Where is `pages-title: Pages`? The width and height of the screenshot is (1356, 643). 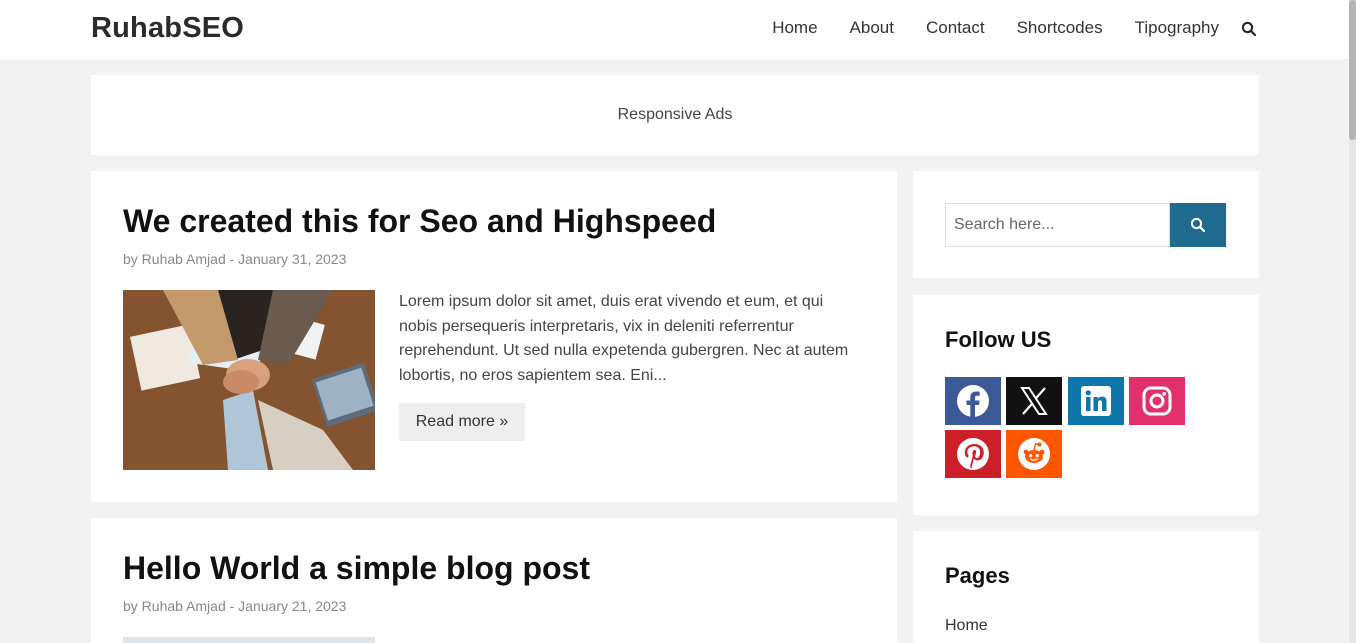 pages-title: Pages is located at coordinates (977, 575).